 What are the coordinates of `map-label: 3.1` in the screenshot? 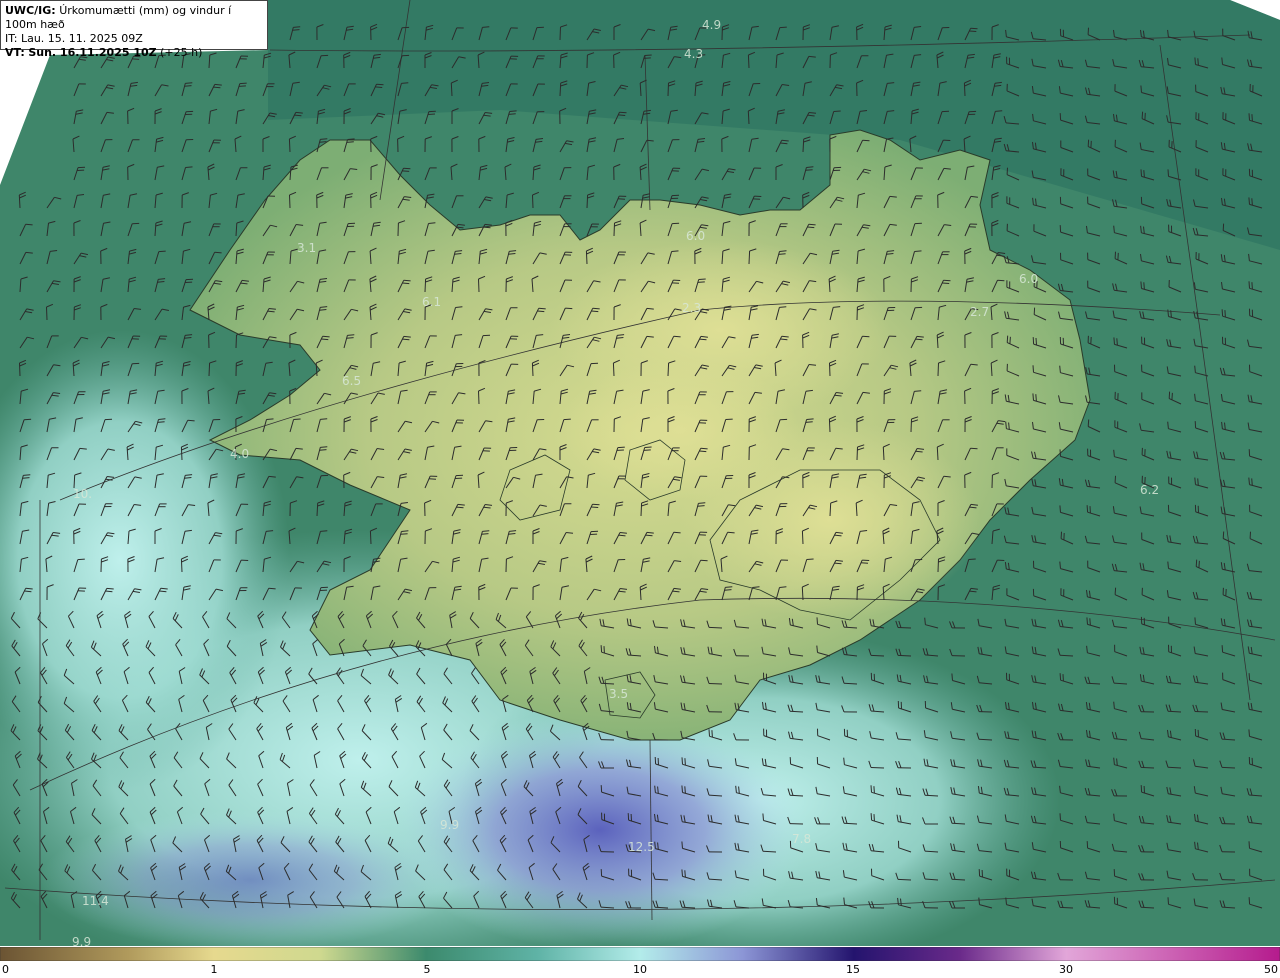 It's located at (306, 248).